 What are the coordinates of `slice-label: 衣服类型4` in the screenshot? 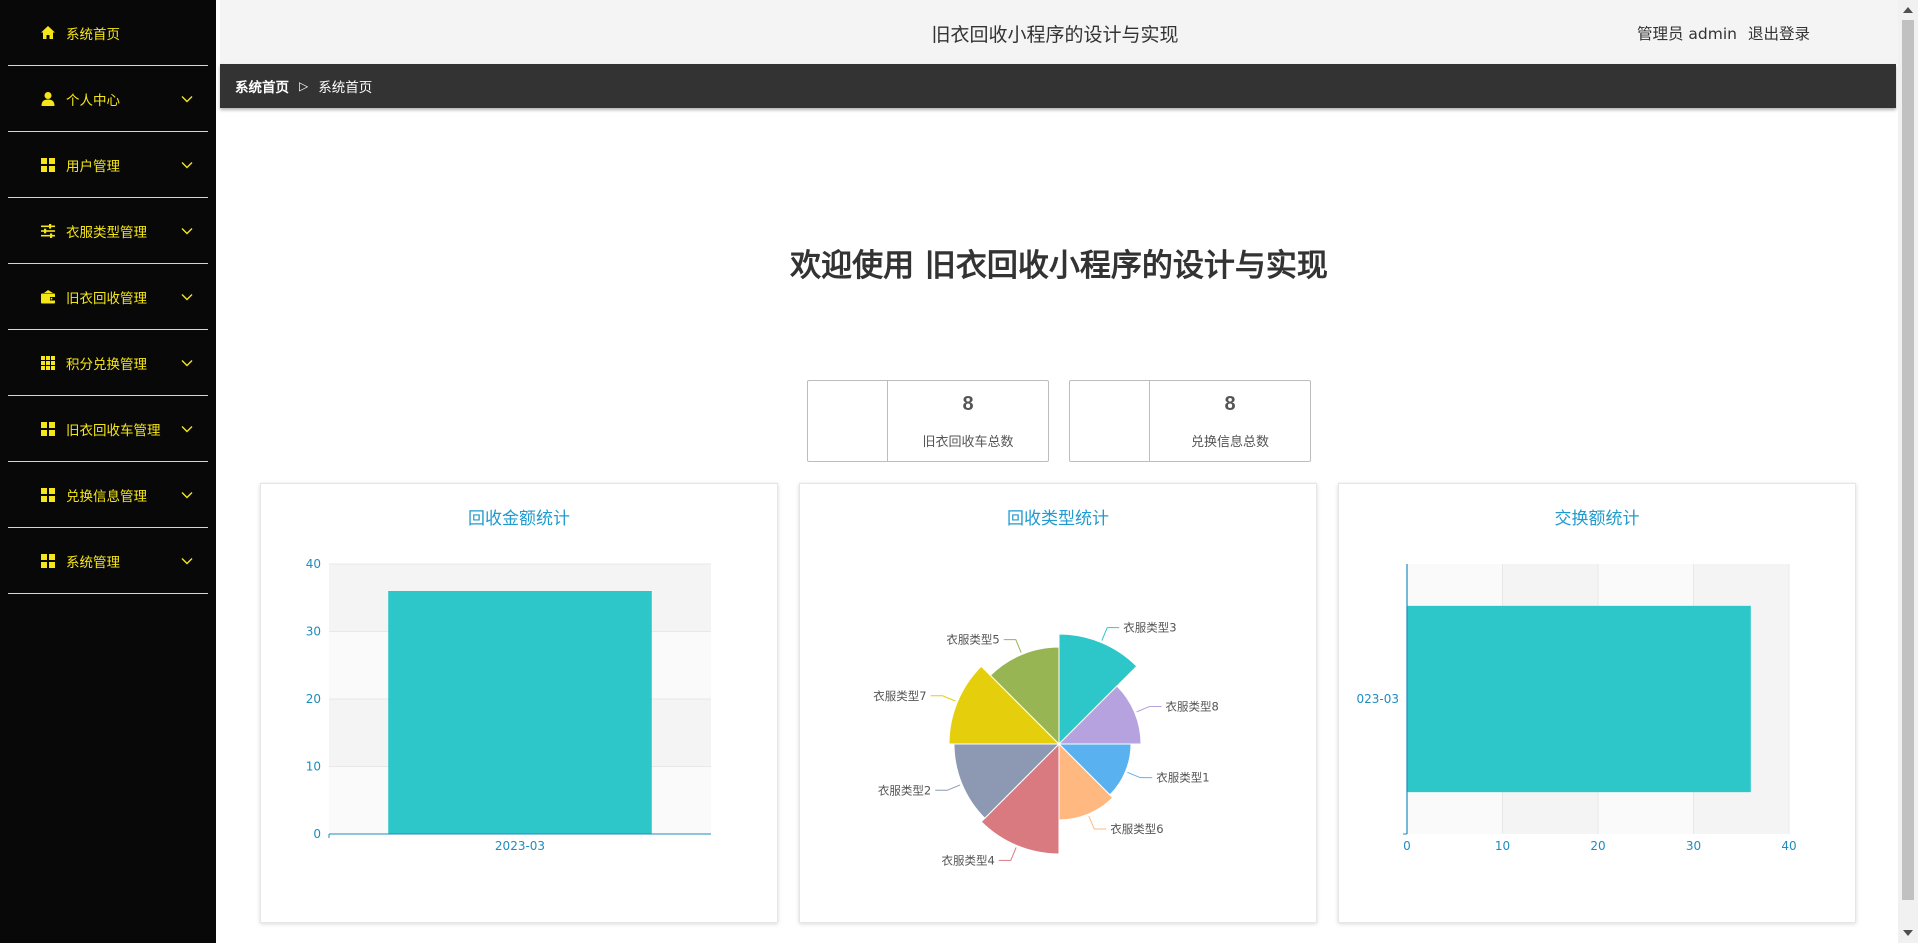 It's located at (967, 860).